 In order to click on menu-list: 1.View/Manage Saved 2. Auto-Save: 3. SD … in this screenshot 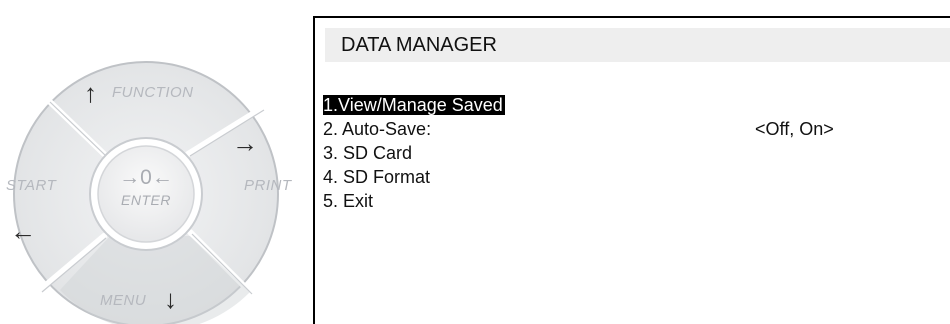, I will do `click(414, 153)`.